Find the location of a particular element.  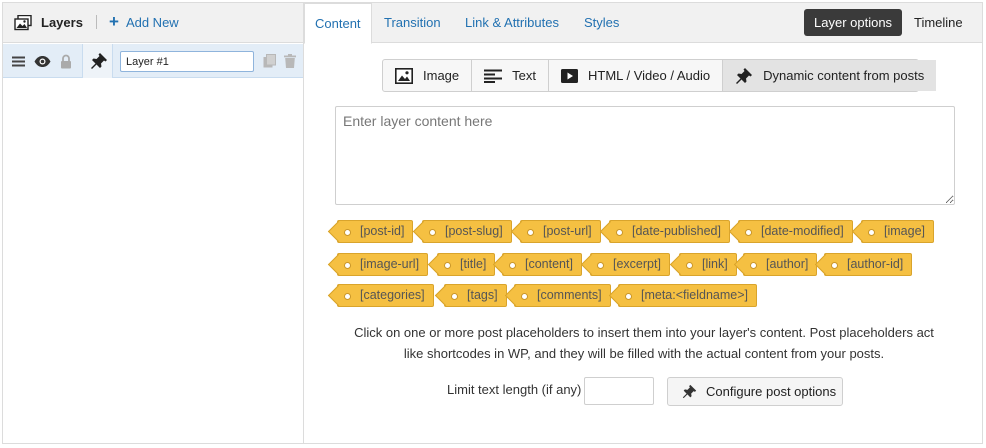

tab-transition: Transition is located at coordinates (412, 23).